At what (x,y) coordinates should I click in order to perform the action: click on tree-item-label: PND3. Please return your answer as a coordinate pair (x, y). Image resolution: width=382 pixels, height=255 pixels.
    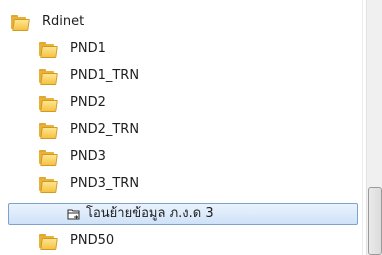
    Looking at the image, I should click on (88, 156).